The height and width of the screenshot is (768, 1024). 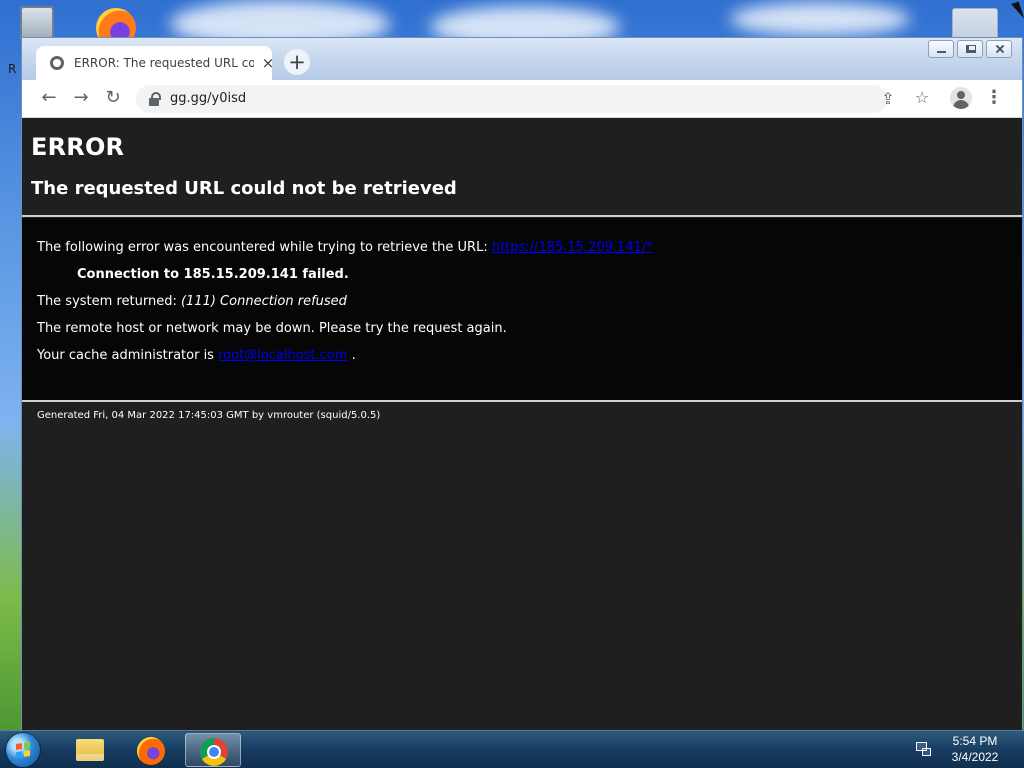 What do you see at coordinates (23, 750) in the screenshot?
I see `start-button` at bounding box center [23, 750].